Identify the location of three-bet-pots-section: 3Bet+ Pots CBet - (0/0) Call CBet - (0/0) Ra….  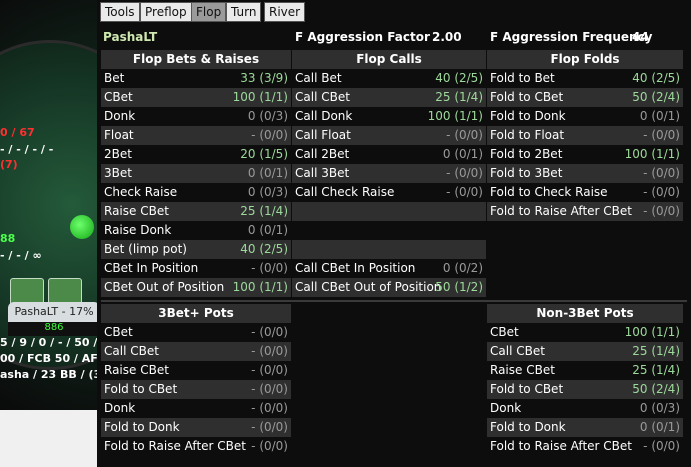
(196, 380).